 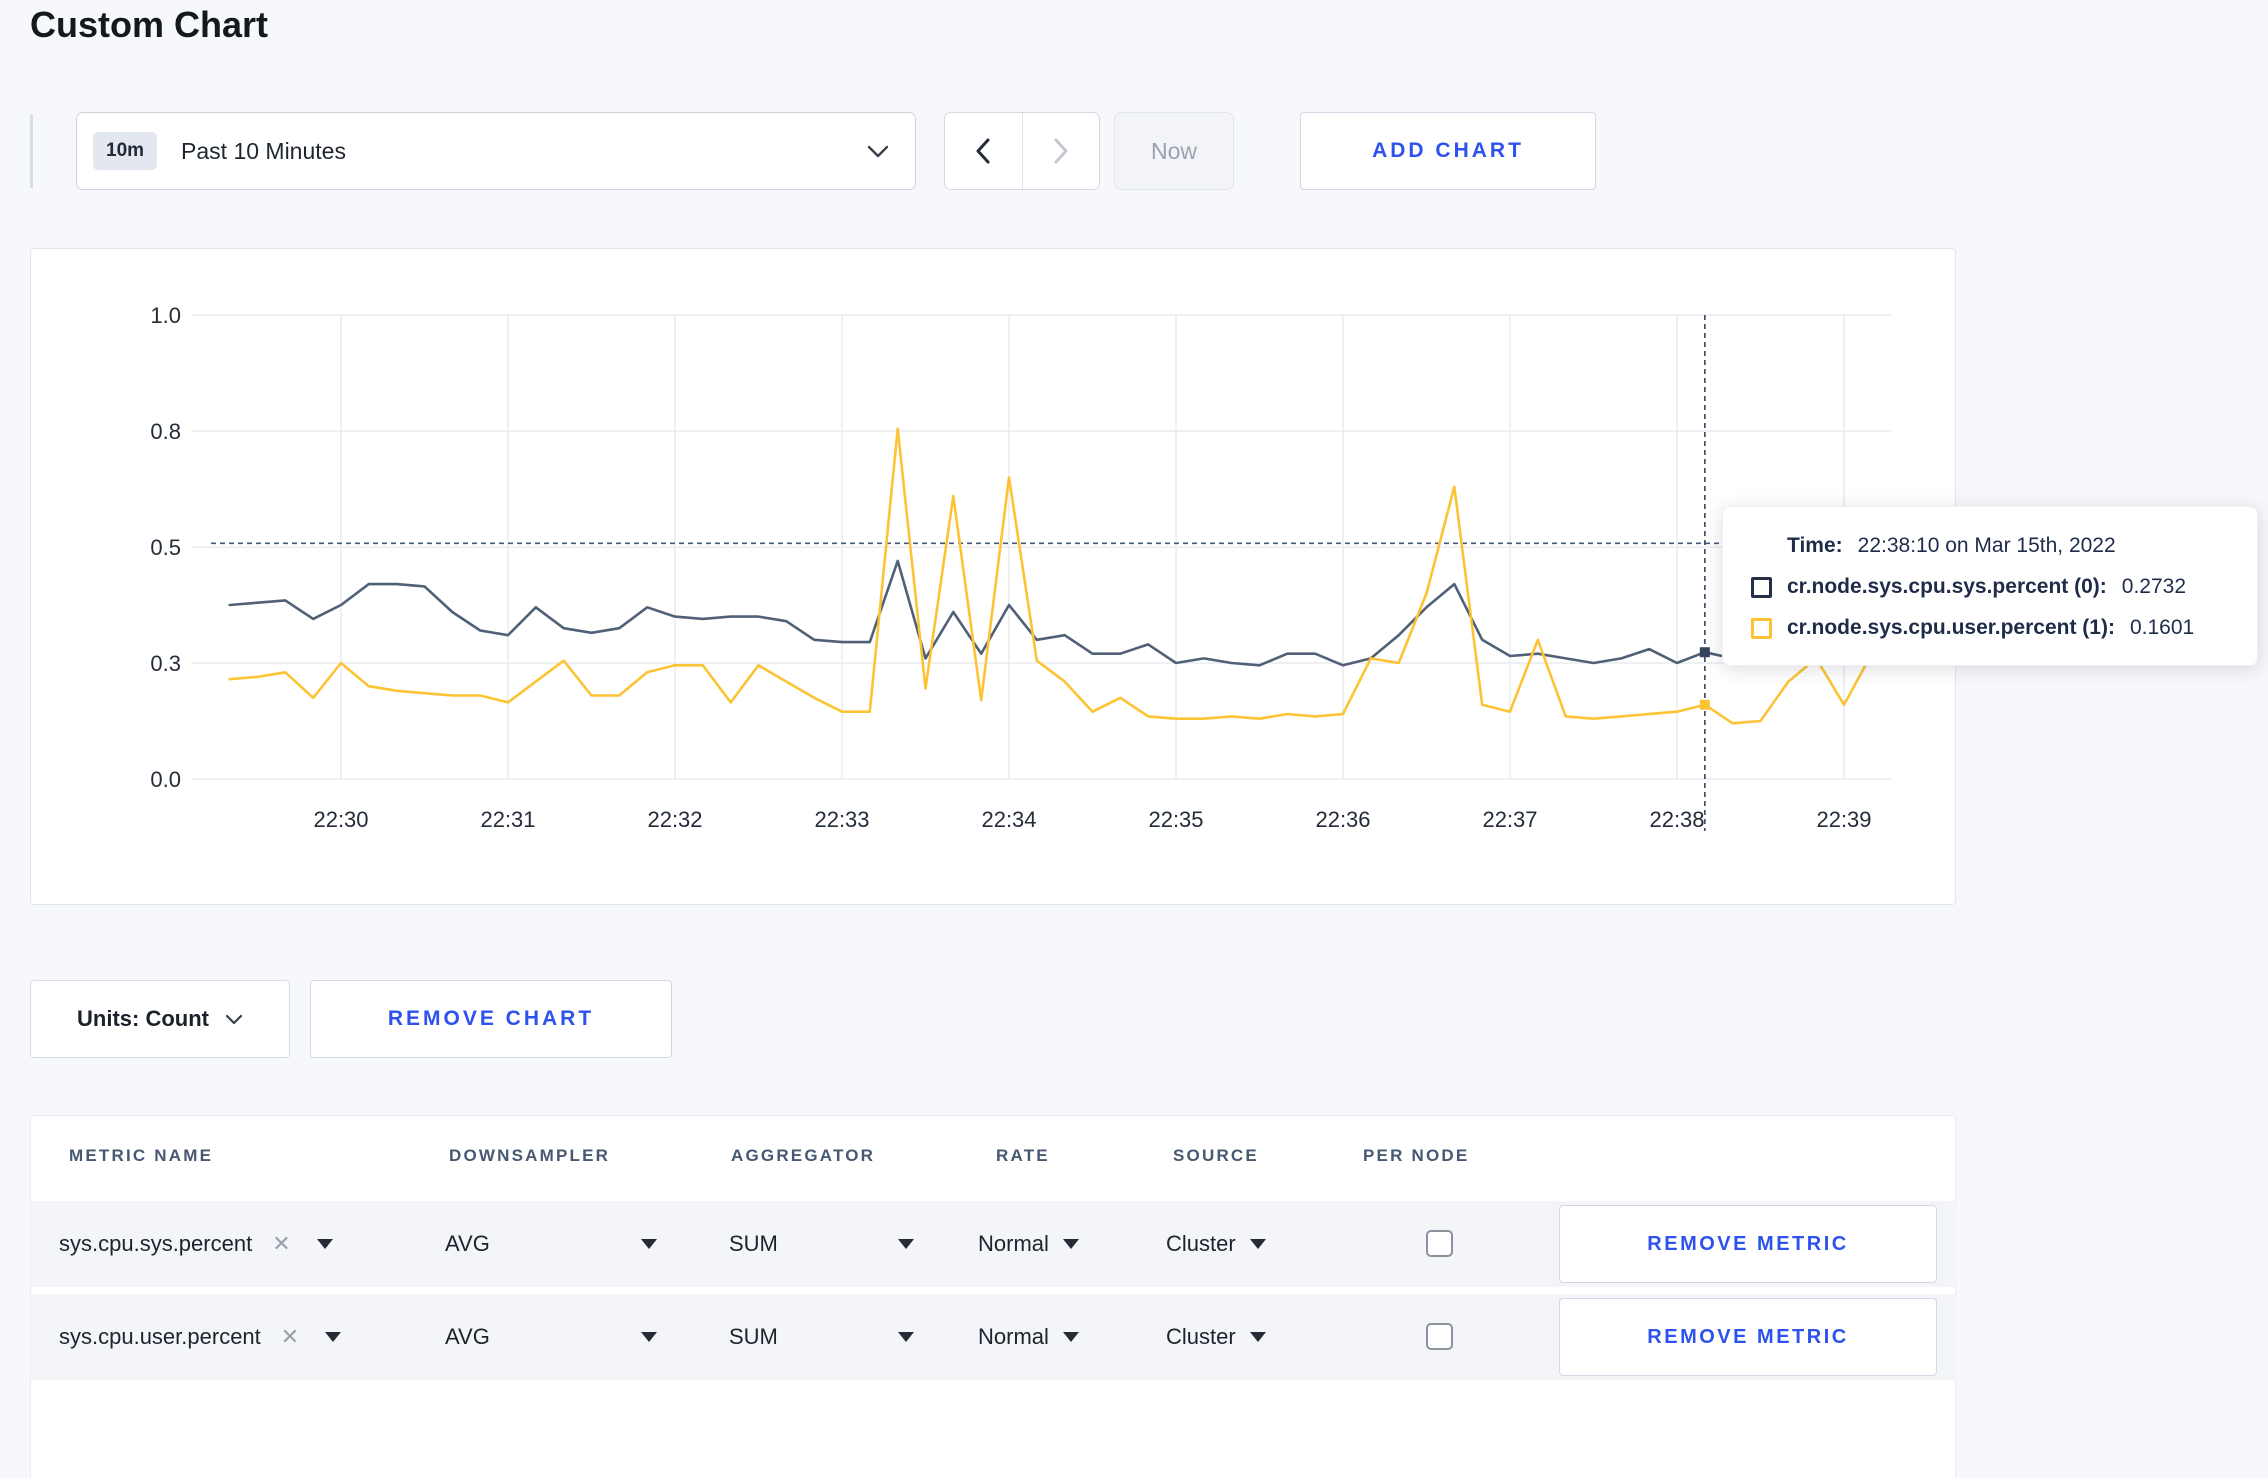 What do you see at coordinates (1175, 819) in the screenshot?
I see `x-tick-label: 22:35` at bounding box center [1175, 819].